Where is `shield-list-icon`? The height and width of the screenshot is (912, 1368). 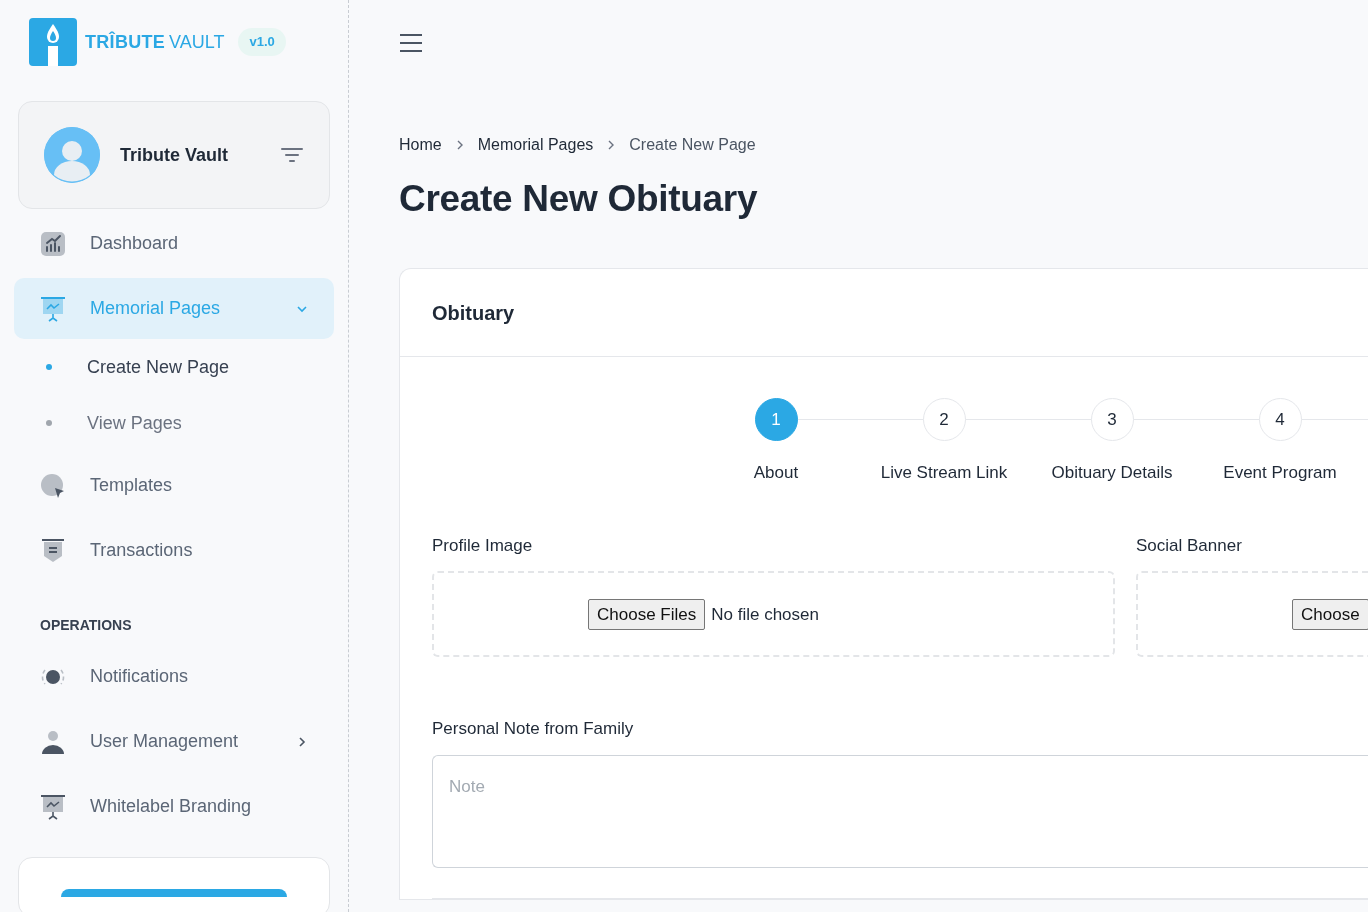
shield-list-icon is located at coordinates (53, 550).